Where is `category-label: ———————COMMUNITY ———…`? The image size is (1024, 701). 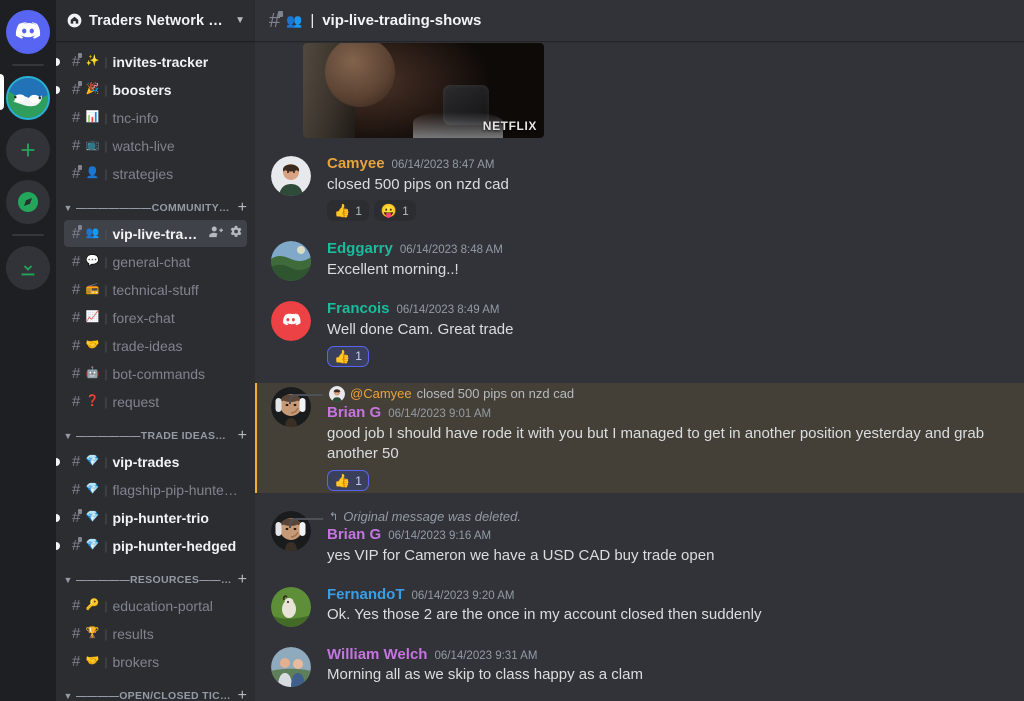 category-label: ———————COMMUNITY ———… is located at coordinates (154, 208).